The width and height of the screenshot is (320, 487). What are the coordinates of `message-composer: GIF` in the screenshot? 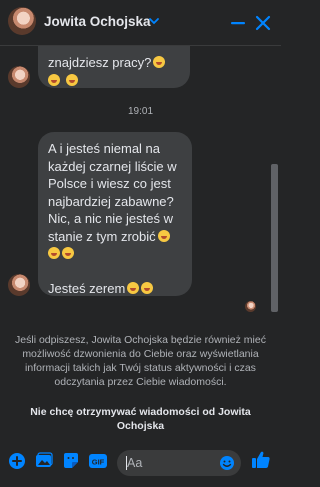 It's located at (140, 465).